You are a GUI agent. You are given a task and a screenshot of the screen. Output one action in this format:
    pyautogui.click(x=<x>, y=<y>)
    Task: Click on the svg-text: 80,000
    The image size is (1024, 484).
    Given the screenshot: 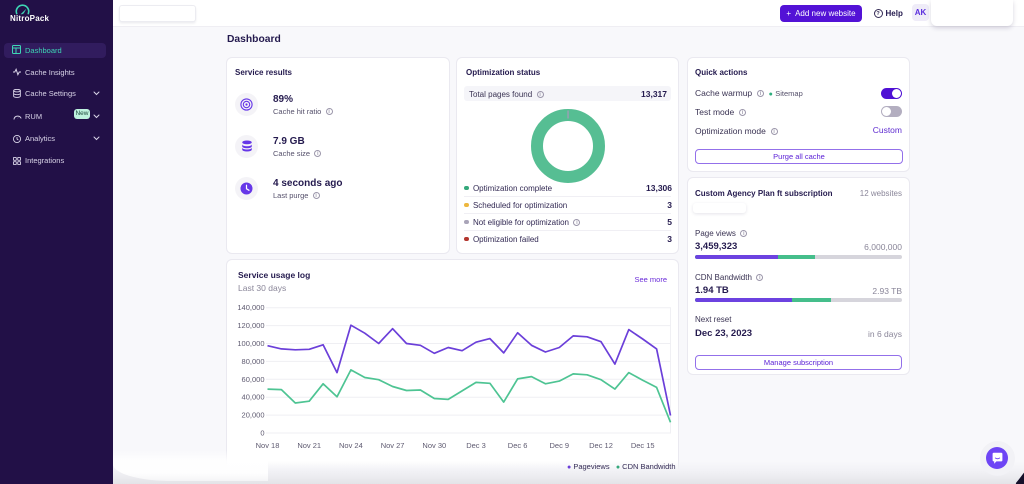 What is the action you would take?
    pyautogui.click(x=253, y=361)
    